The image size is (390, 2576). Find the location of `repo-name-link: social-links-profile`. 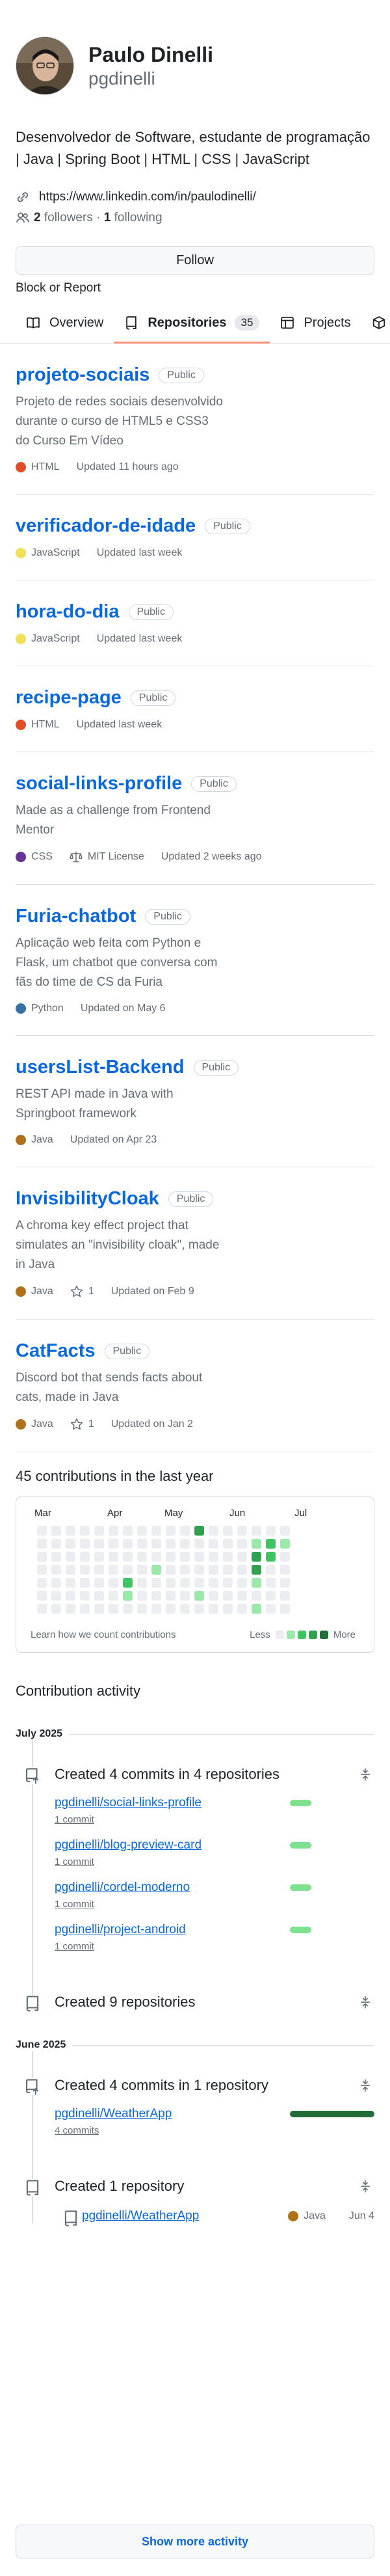

repo-name-link: social-links-profile is located at coordinates (99, 783).